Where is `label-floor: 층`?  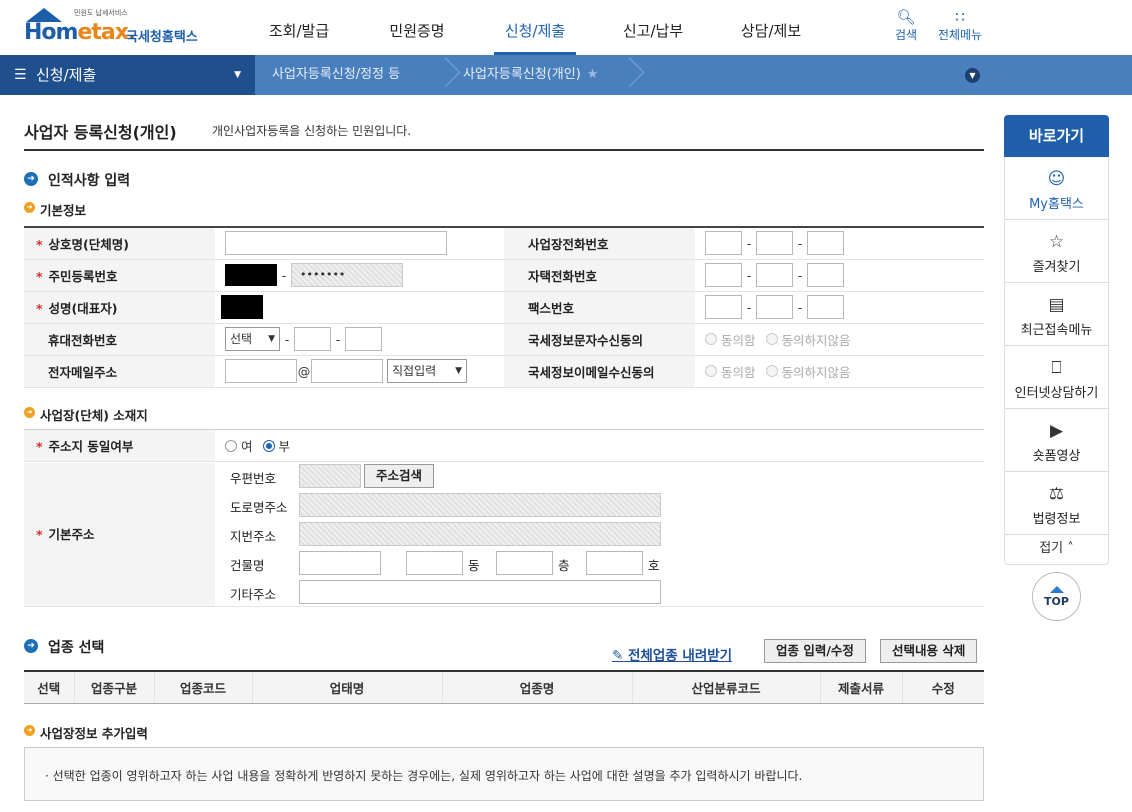
label-floor: 층 is located at coordinates (564, 565).